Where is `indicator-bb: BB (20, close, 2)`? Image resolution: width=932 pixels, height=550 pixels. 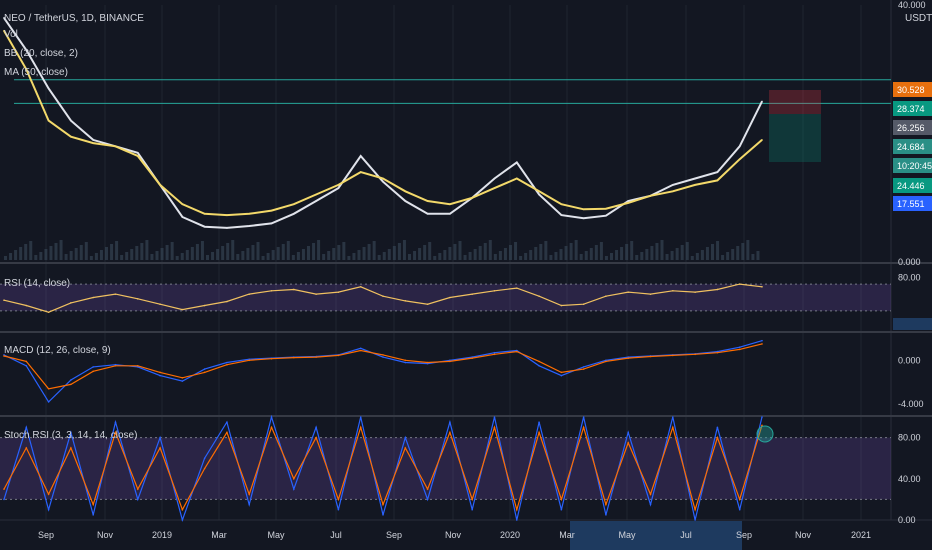
indicator-bb: BB (20, close, 2) is located at coordinates (41, 53).